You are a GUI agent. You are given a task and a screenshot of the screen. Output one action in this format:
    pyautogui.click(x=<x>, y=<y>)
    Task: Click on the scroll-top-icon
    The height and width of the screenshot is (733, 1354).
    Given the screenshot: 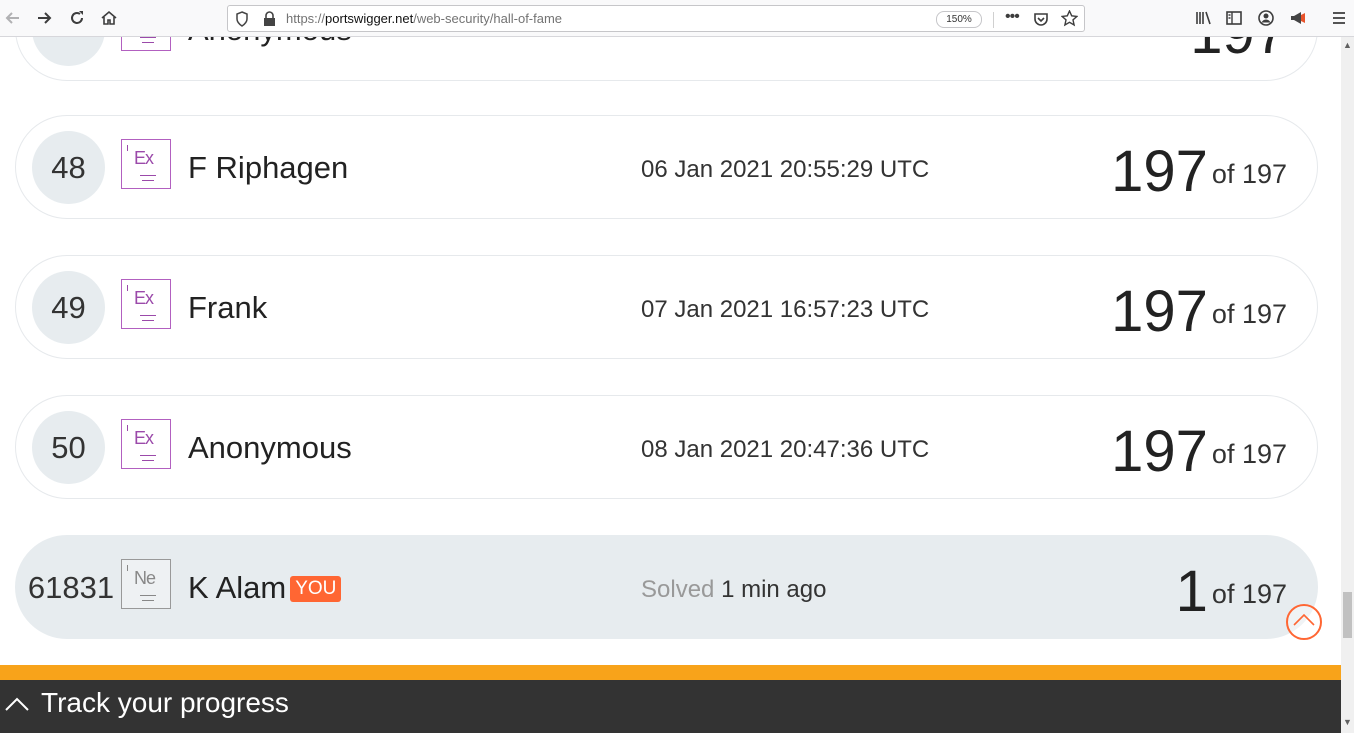 What is the action you would take?
    pyautogui.click(x=1304, y=619)
    